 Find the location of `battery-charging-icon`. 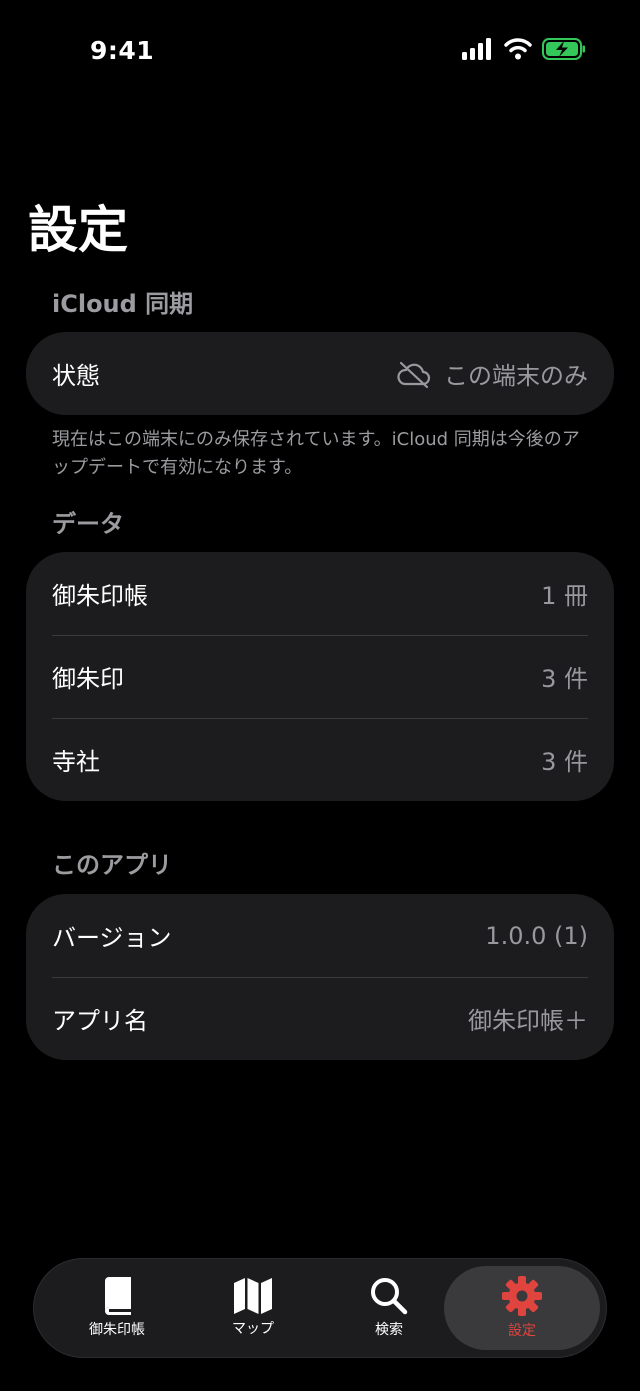

battery-charging-icon is located at coordinates (563, 49).